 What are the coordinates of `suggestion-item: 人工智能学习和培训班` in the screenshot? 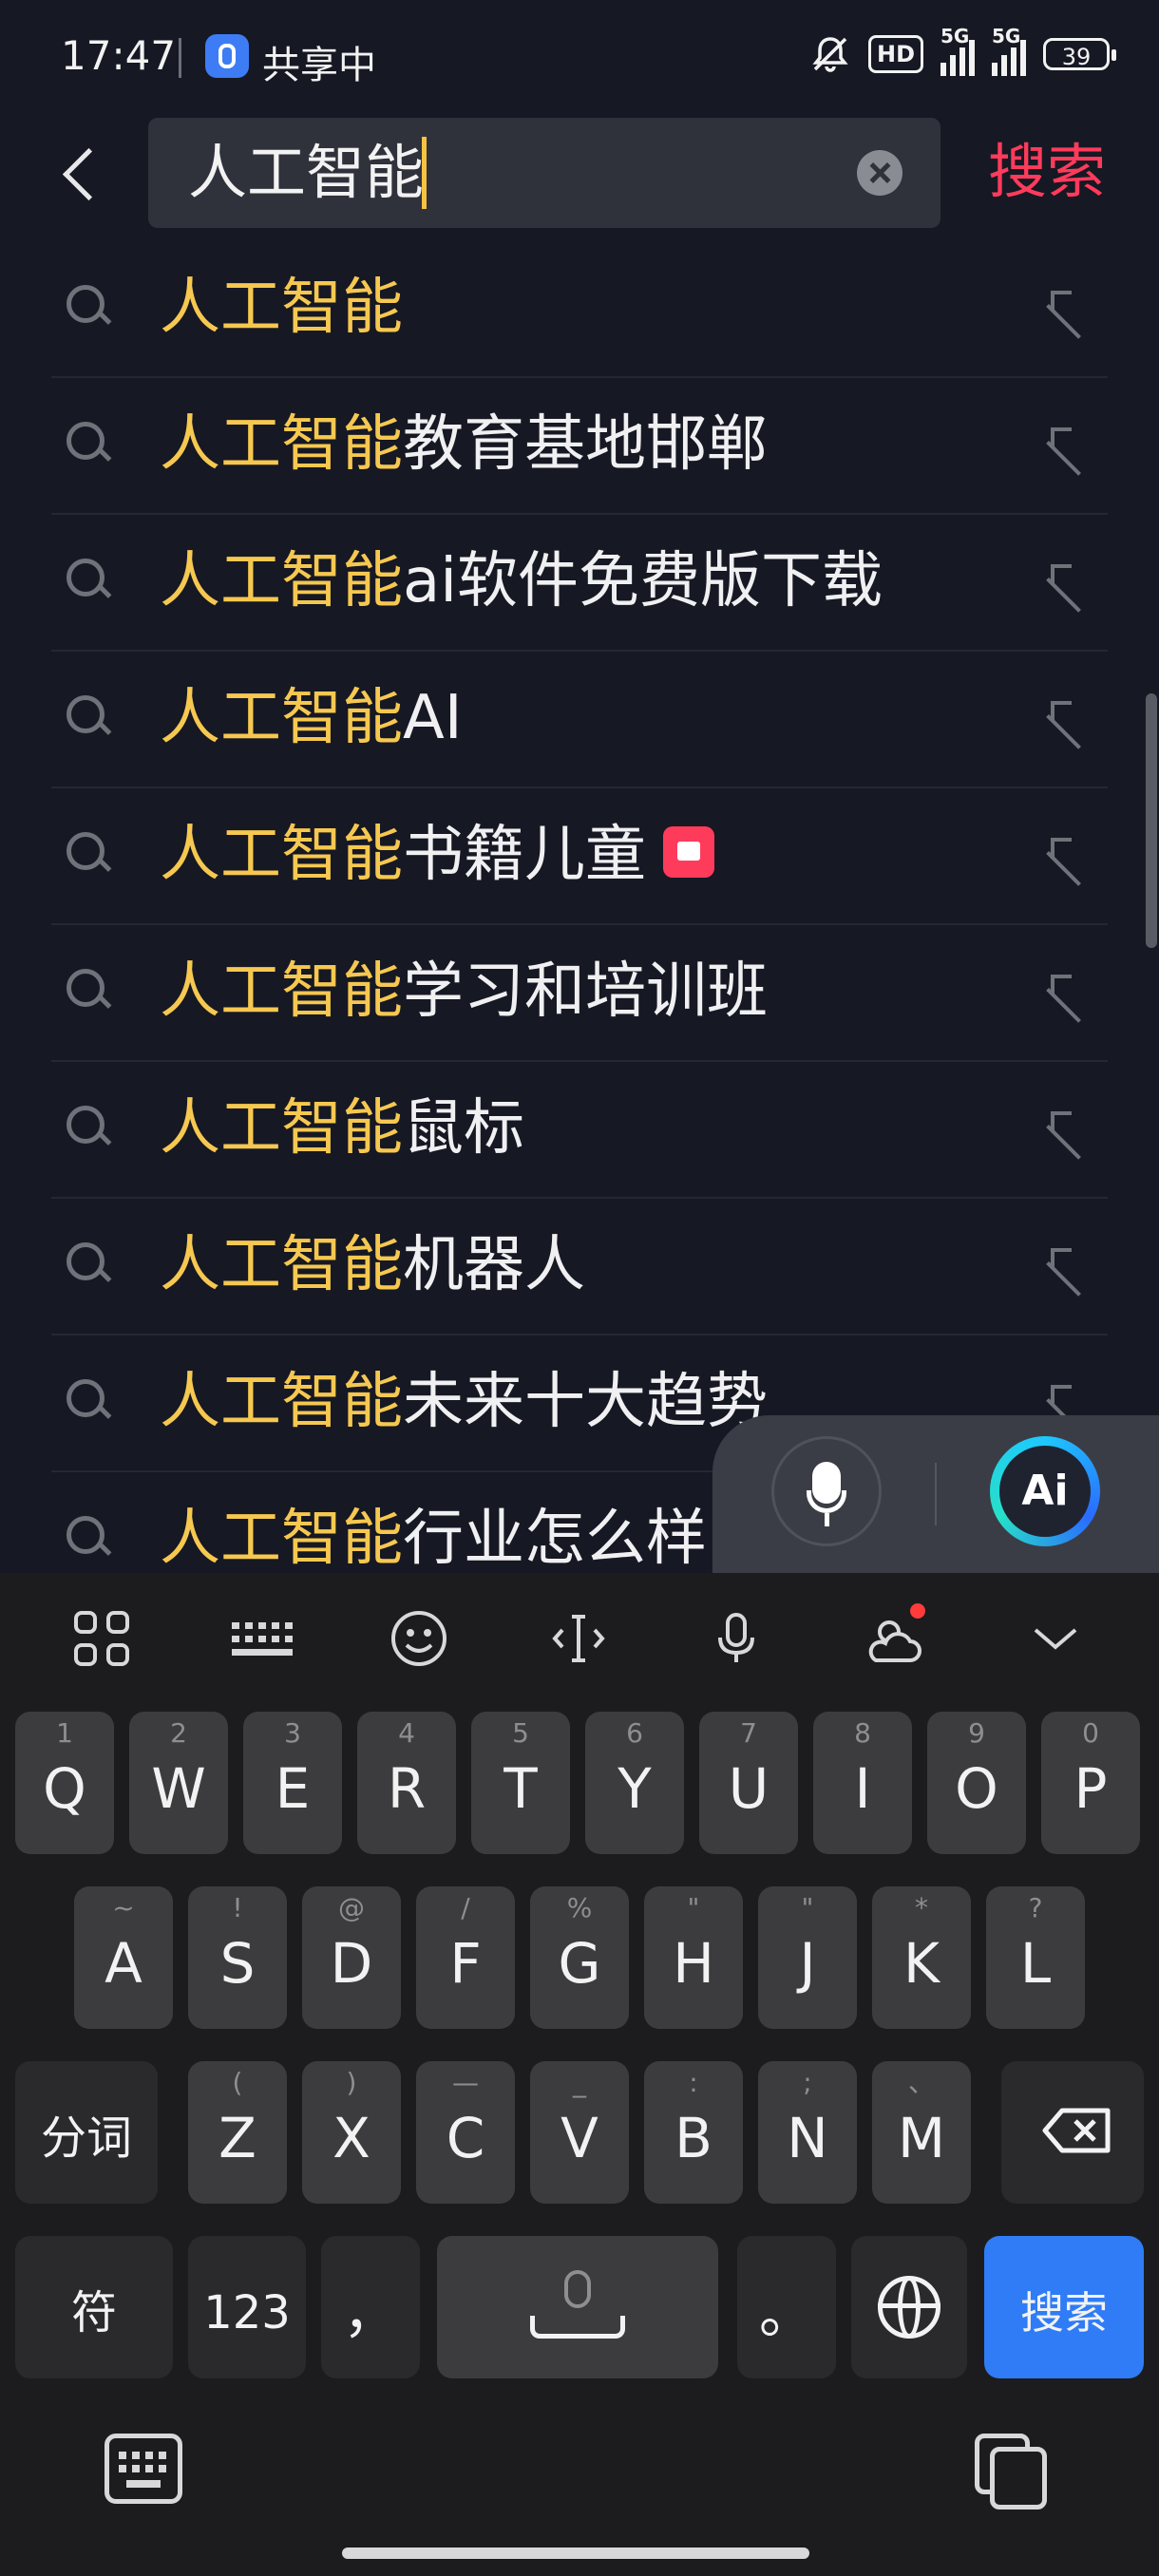 It's located at (579, 993).